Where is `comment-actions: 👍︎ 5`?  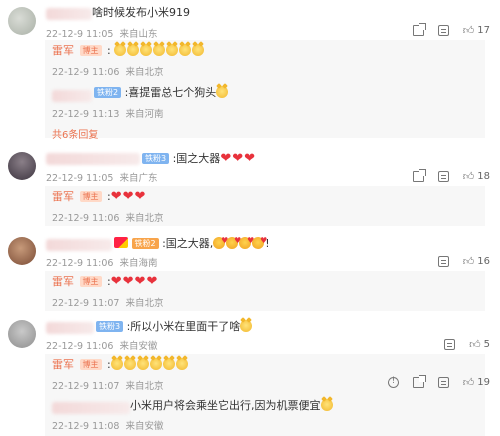 comment-actions: 👍︎ 5 is located at coordinates (467, 344).